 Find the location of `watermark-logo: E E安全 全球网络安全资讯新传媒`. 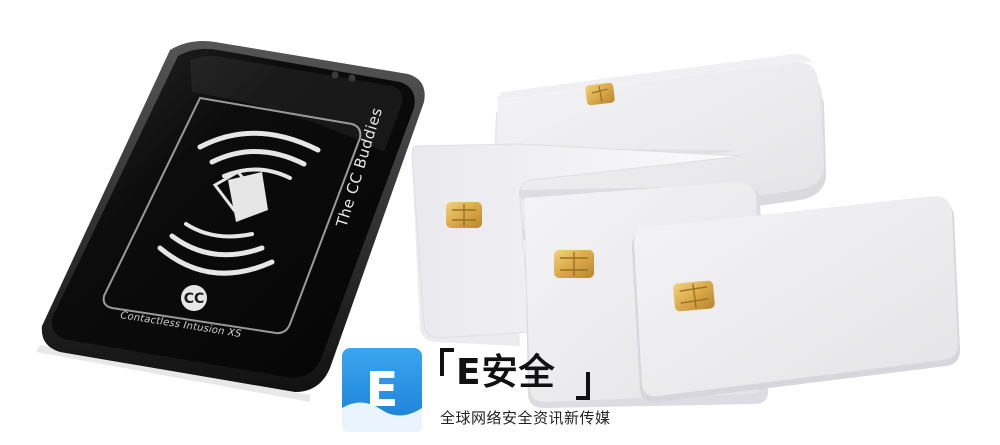

watermark-logo: E E安全 全球网络安全资讯新传媒 is located at coordinates (475, 393).